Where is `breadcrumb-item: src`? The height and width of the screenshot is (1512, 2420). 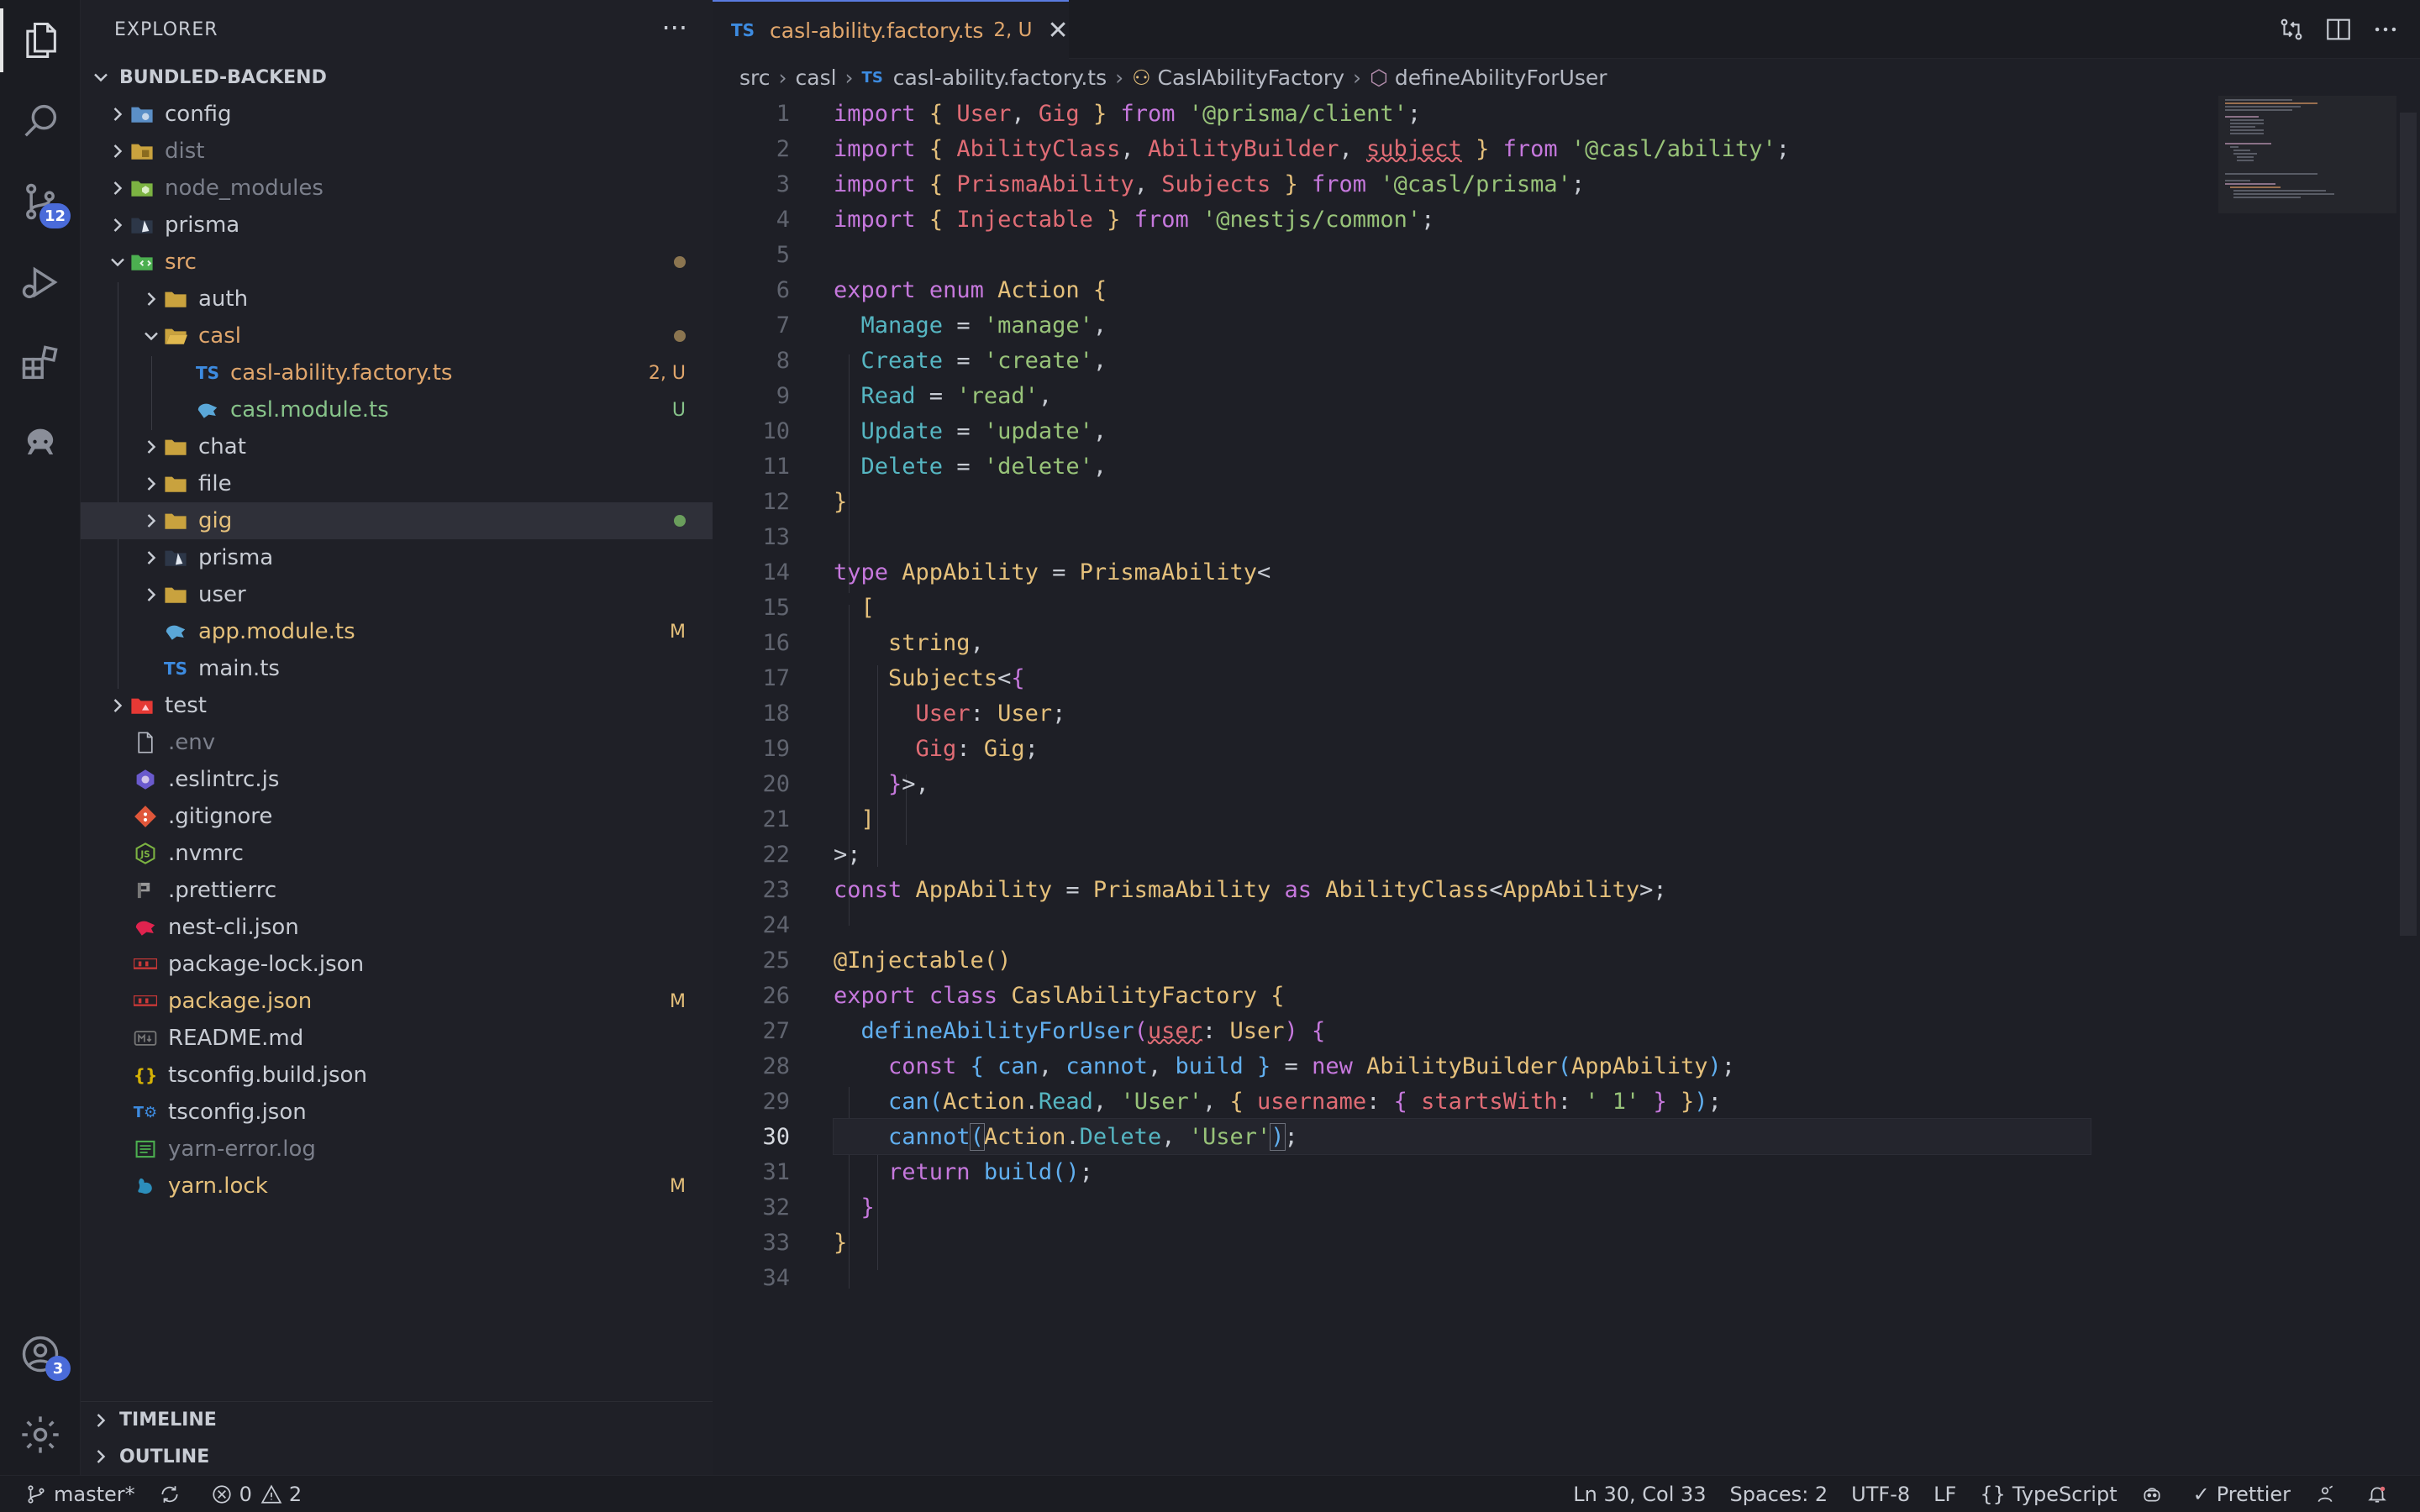 breadcrumb-item: src is located at coordinates (755, 78).